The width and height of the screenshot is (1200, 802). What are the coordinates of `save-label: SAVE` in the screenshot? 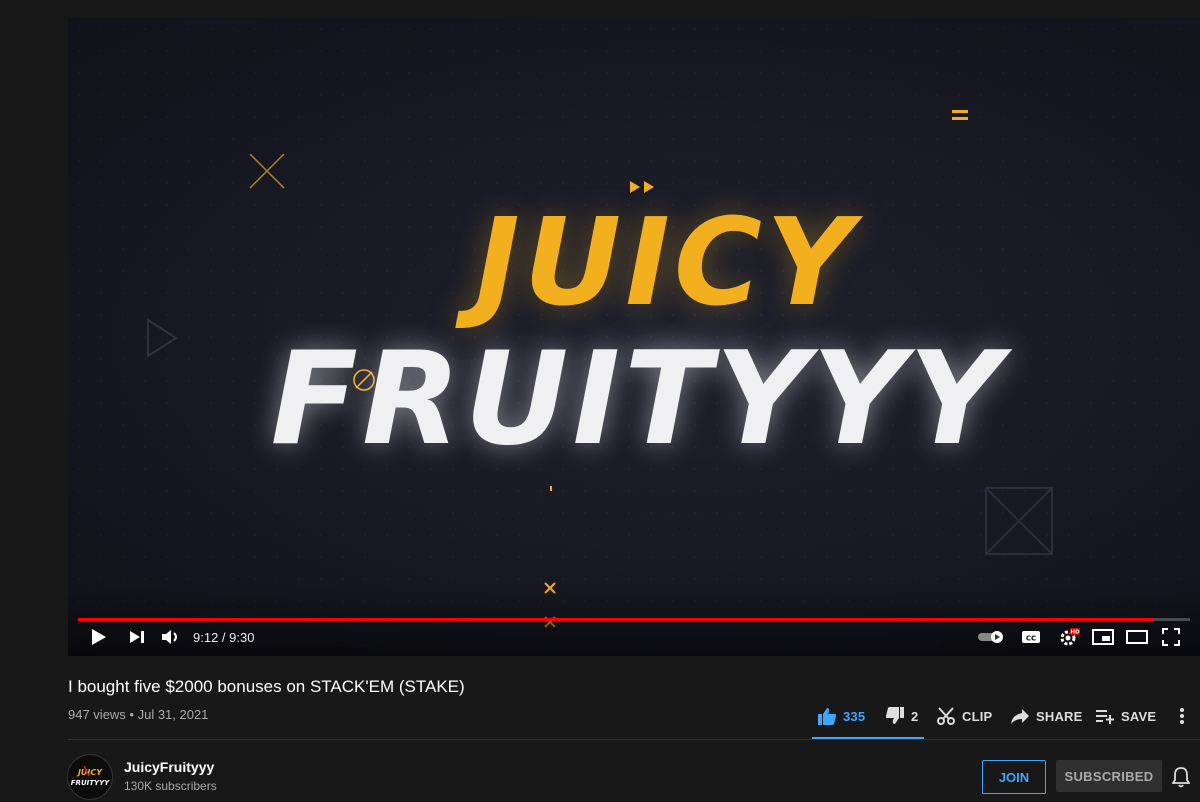 It's located at (1139, 716).